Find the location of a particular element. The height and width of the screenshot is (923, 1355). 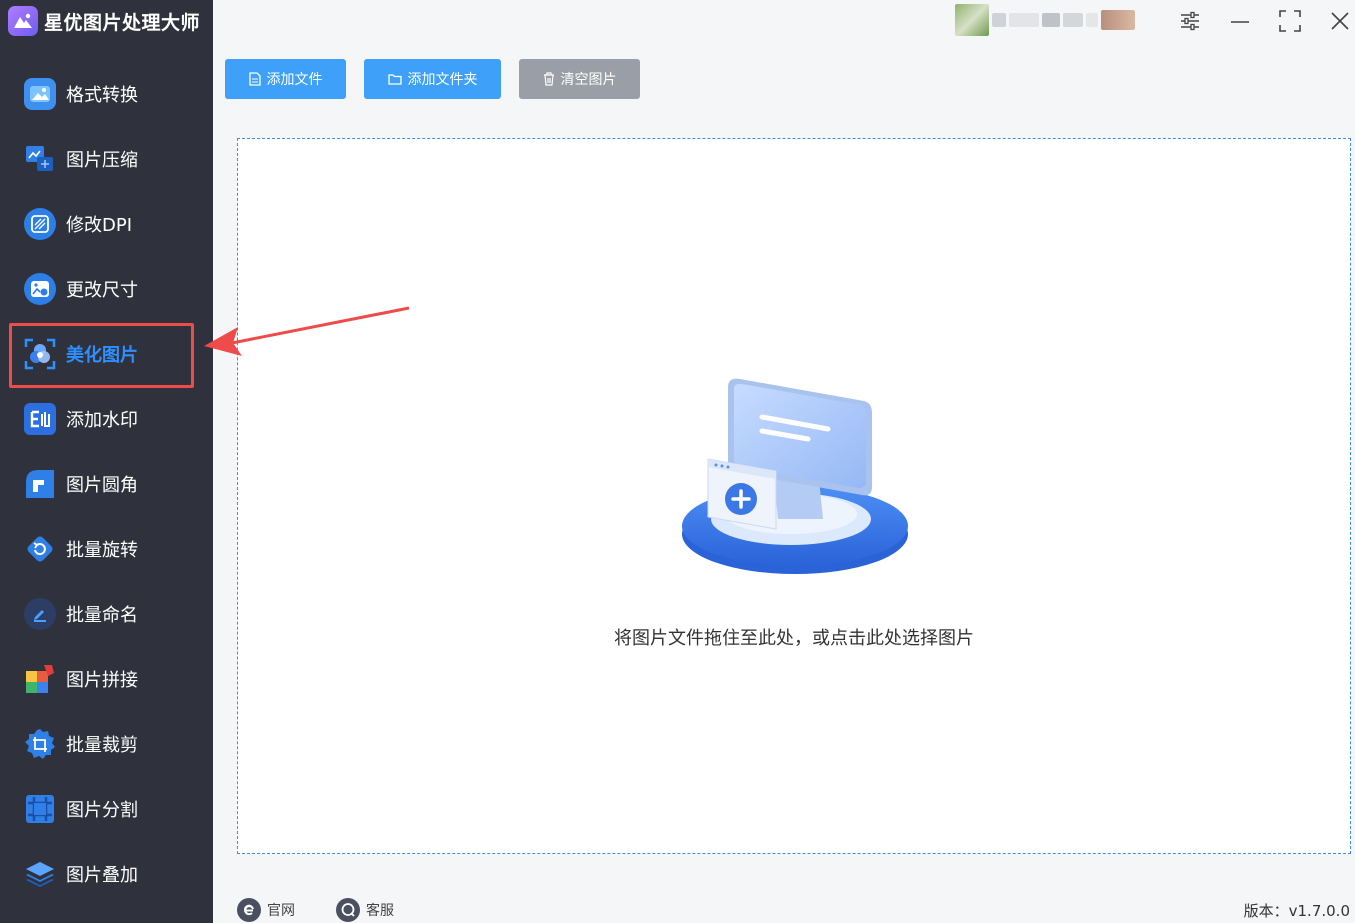

browser-icon is located at coordinates (249, 910).